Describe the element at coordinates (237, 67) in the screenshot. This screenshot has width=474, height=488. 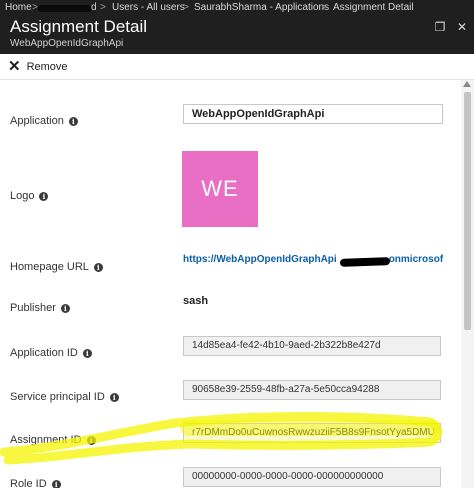
I see `command-bar: ✕ Remove` at that location.